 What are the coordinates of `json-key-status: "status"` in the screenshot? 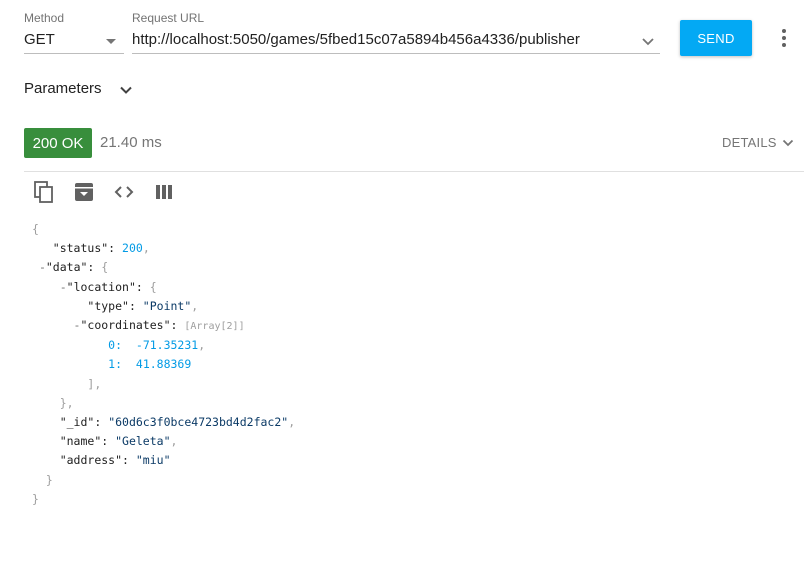 It's located at (80, 248).